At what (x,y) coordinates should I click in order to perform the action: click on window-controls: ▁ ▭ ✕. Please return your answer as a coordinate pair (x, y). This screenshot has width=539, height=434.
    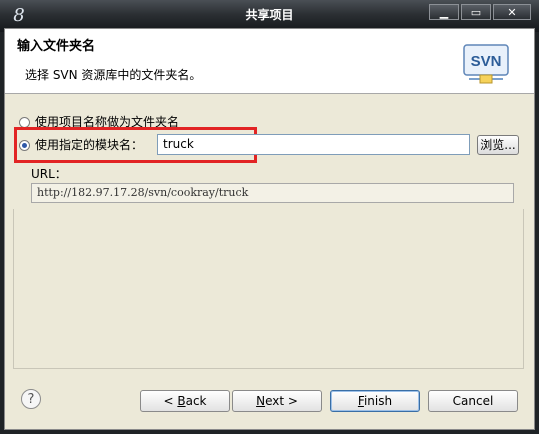
    Looking at the image, I should click on (480, 13).